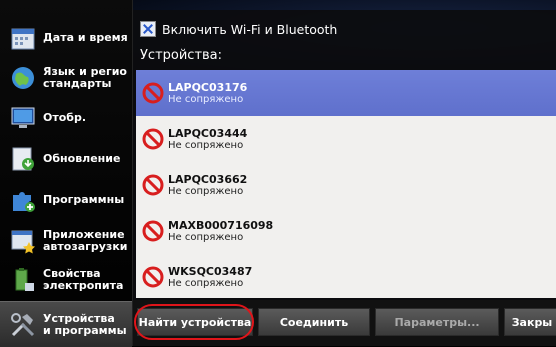 Image resolution: width=556 pixels, height=347 pixels. Describe the element at coordinates (314, 322) in the screenshot. I see `connect-button: Соединить` at that location.